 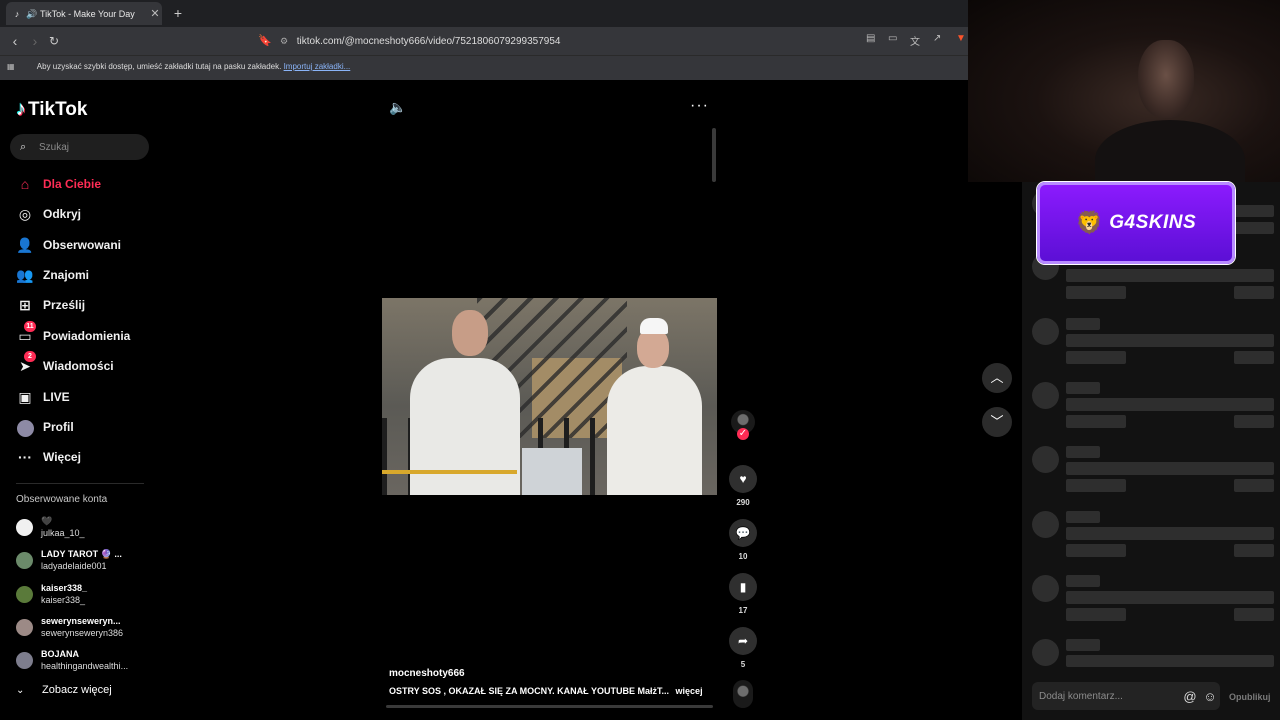 What do you see at coordinates (62, 457) in the screenshot?
I see `nav-label: Więcej` at bounding box center [62, 457].